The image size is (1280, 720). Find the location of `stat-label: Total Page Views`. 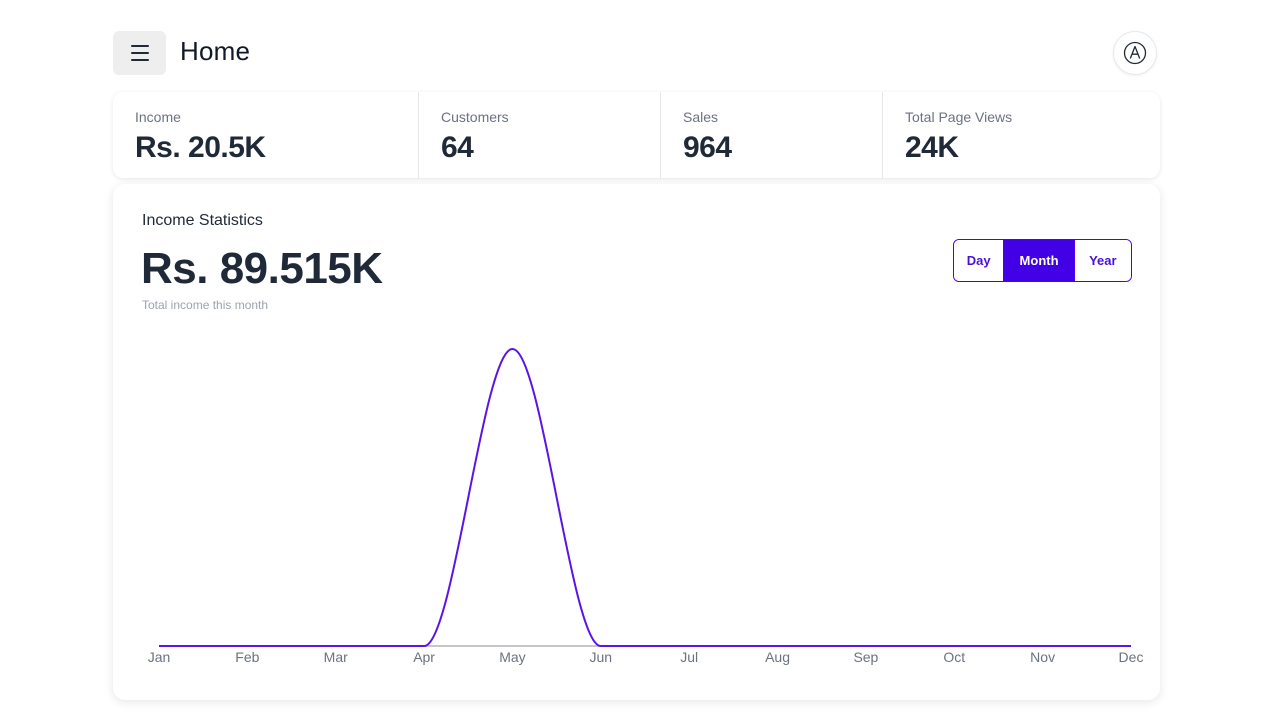

stat-label: Total Page Views is located at coordinates (959, 117).